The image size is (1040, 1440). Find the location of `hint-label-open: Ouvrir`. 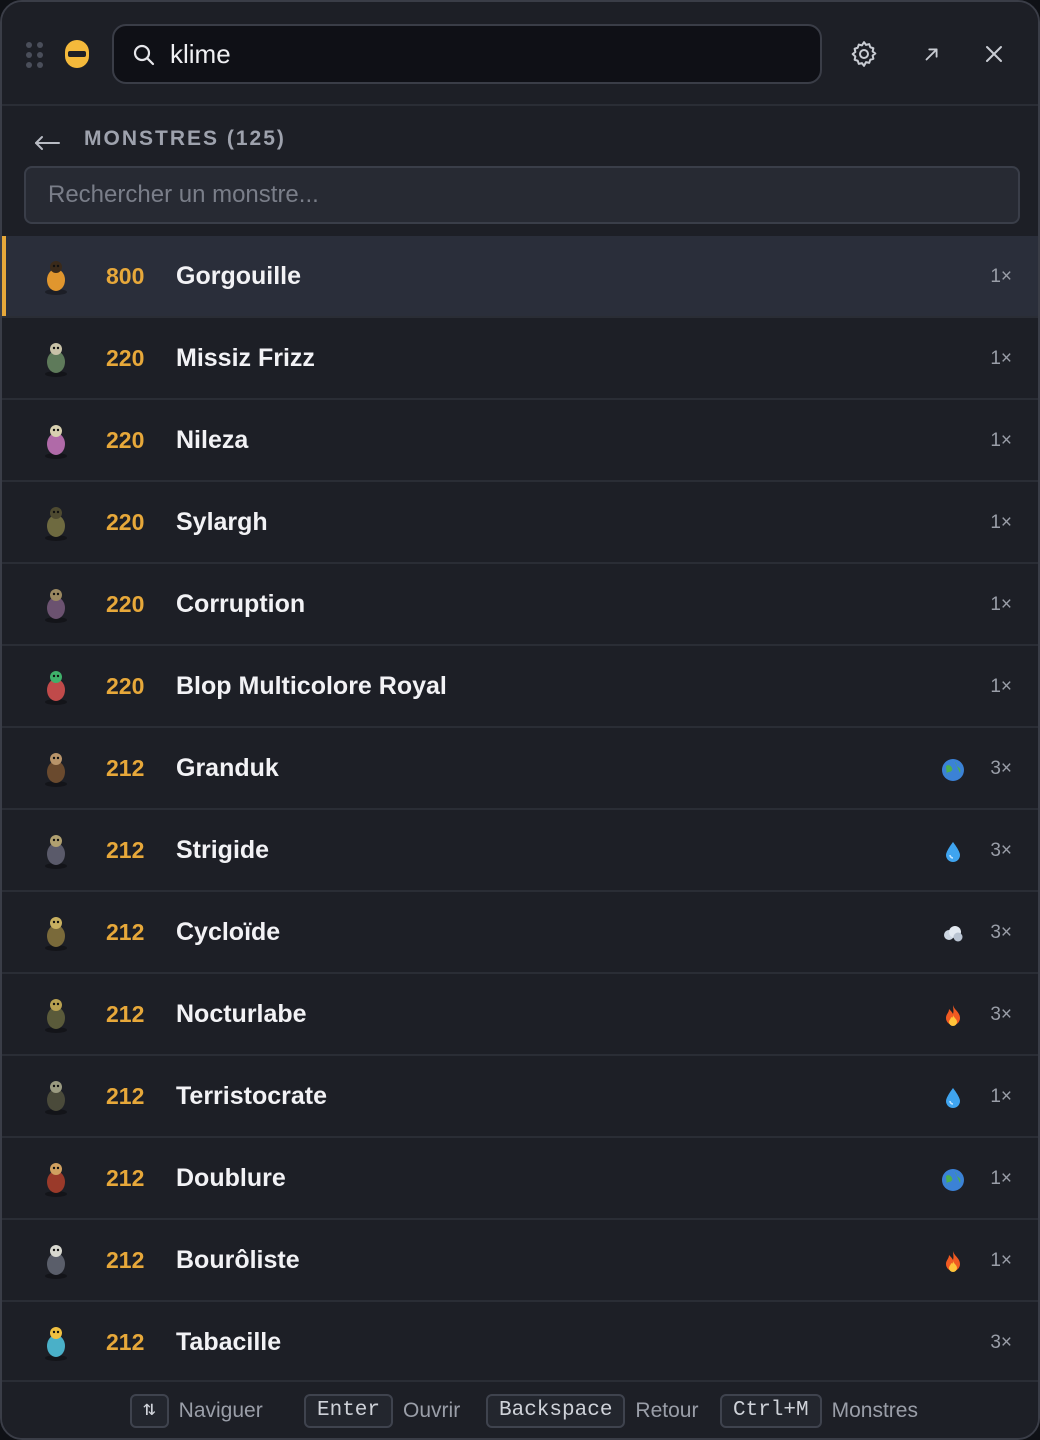

hint-label-open: Ouvrir is located at coordinates (432, 1410).